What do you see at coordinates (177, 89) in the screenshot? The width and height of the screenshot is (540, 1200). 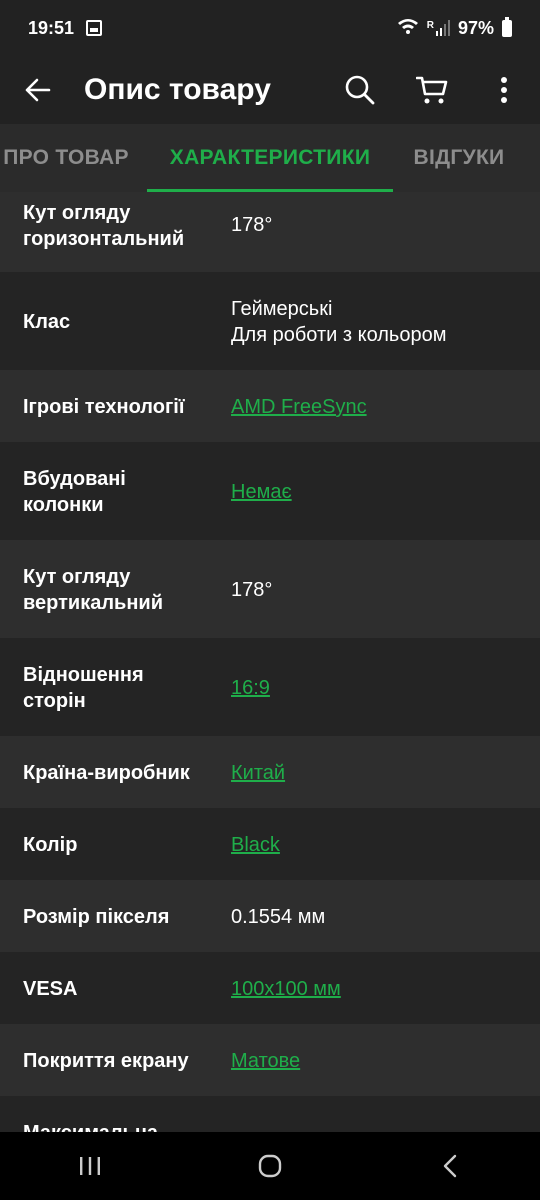 I see `page-title: Опис товару` at bounding box center [177, 89].